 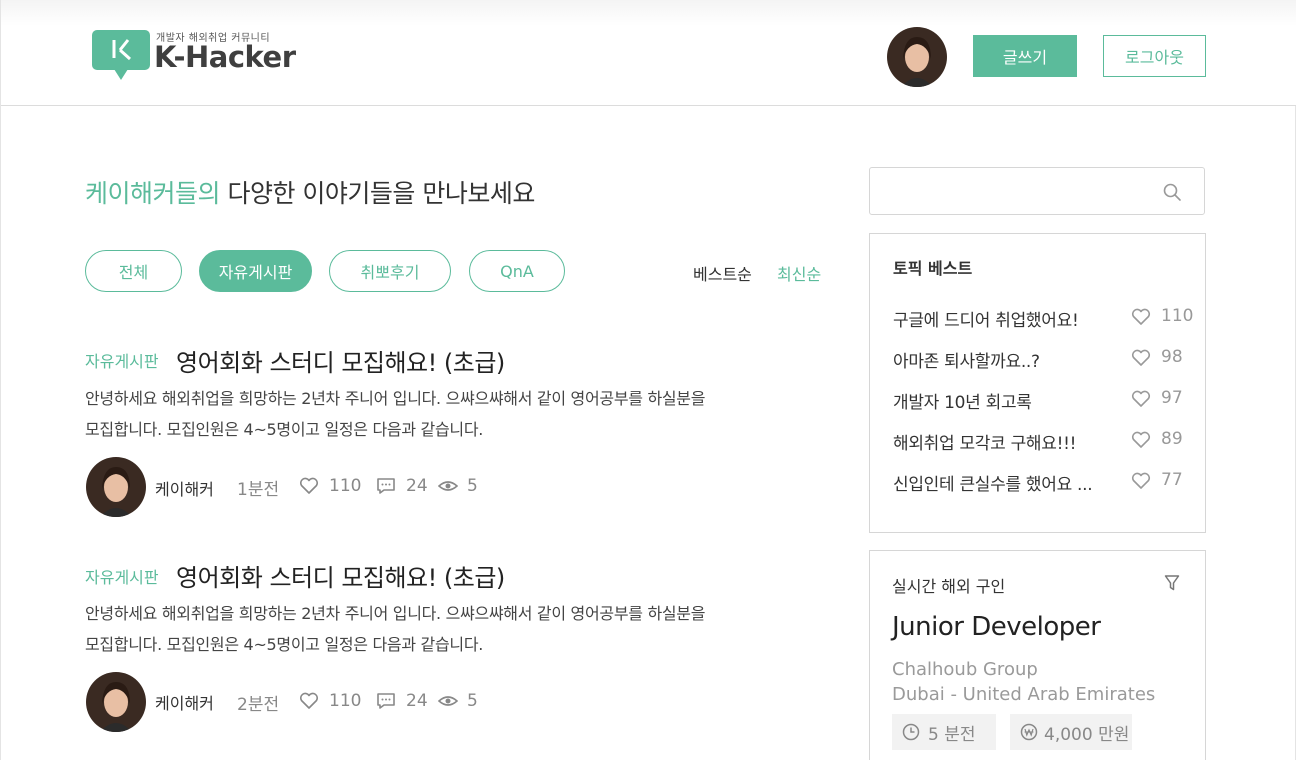 What do you see at coordinates (1025, 56) in the screenshot?
I see `write-post-button: 글쓰기` at bounding box center [1025, 56].